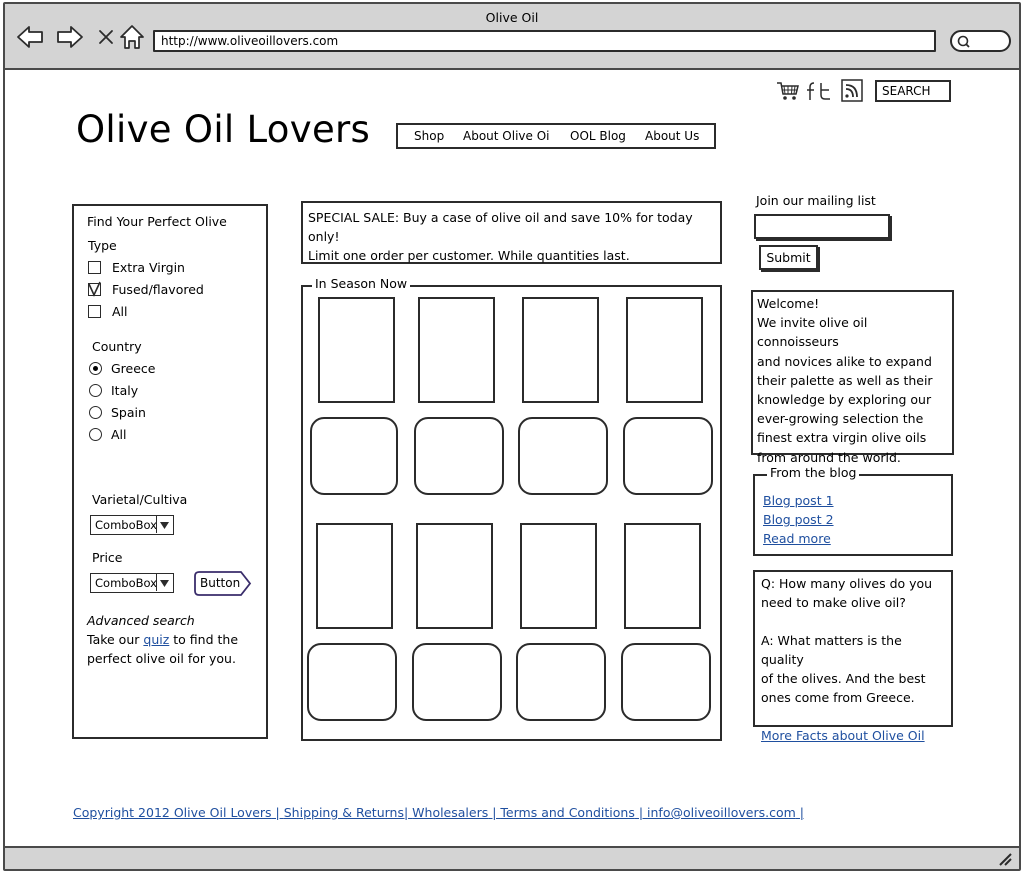  What do you see at coordinates (843, 735) in the screenshot?
I see `more-facts-link: More Facts about Olive Oil` at bounding box center [843, 735].